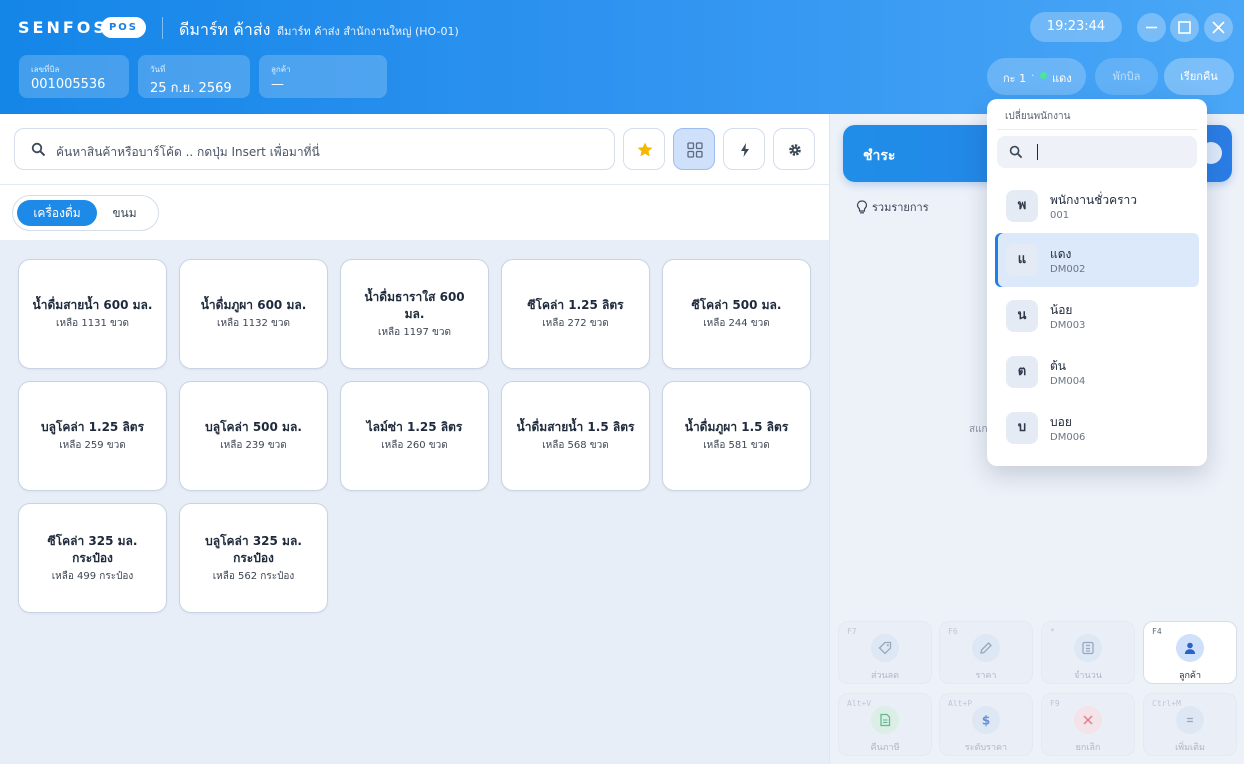 The image size is (1244, 764). What do you see at coordinates (1036, 76) in the screenshot?
I see `shift-employee-selector: กะ 1 · แดง` at bounding box center [1036, 76].